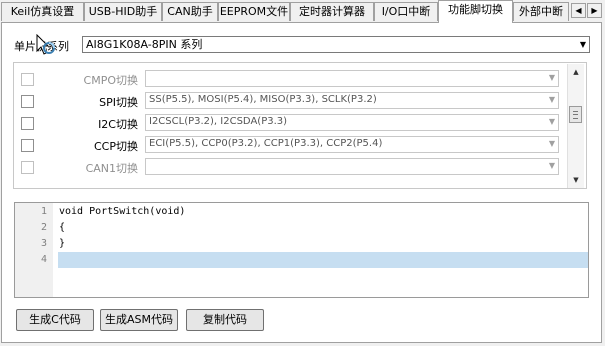 This screenshot has width=605, height=346. I want to click on code-text: }, so click(62, 243).